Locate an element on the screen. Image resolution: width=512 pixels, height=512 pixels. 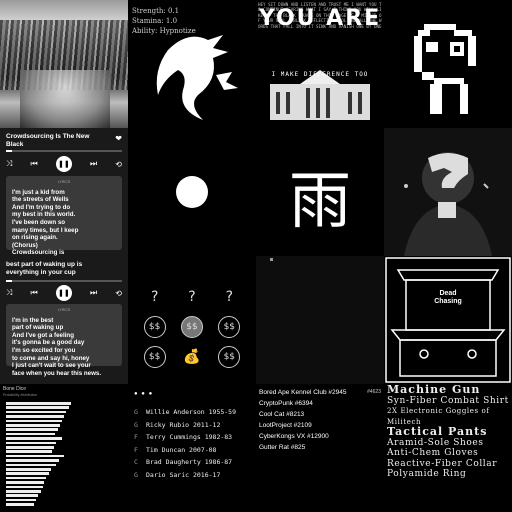
mystery-hero-tile is located at coordinates (448, 192).